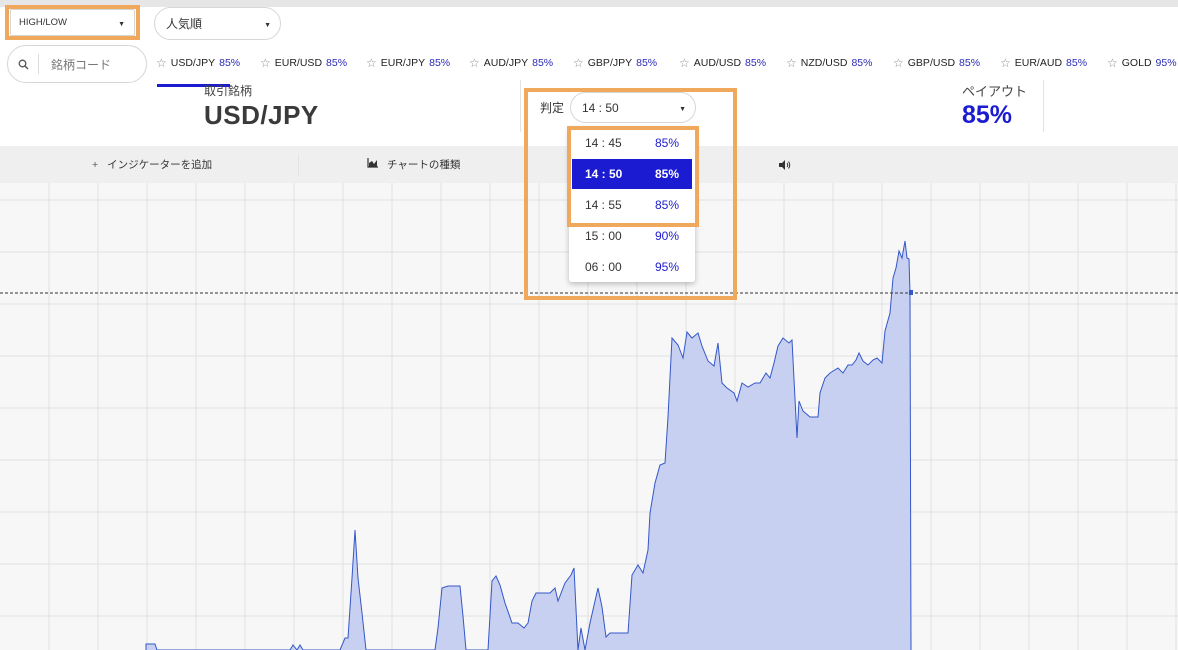 This screenshot has width=1178, height=650. I want to click on sort-value: 人気順, so click(184, 24).